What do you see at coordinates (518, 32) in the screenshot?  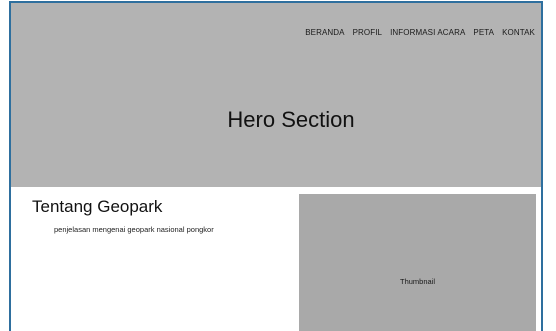 I see `nav-item-kontak: KONTAK` at bounding box center [518, 32].